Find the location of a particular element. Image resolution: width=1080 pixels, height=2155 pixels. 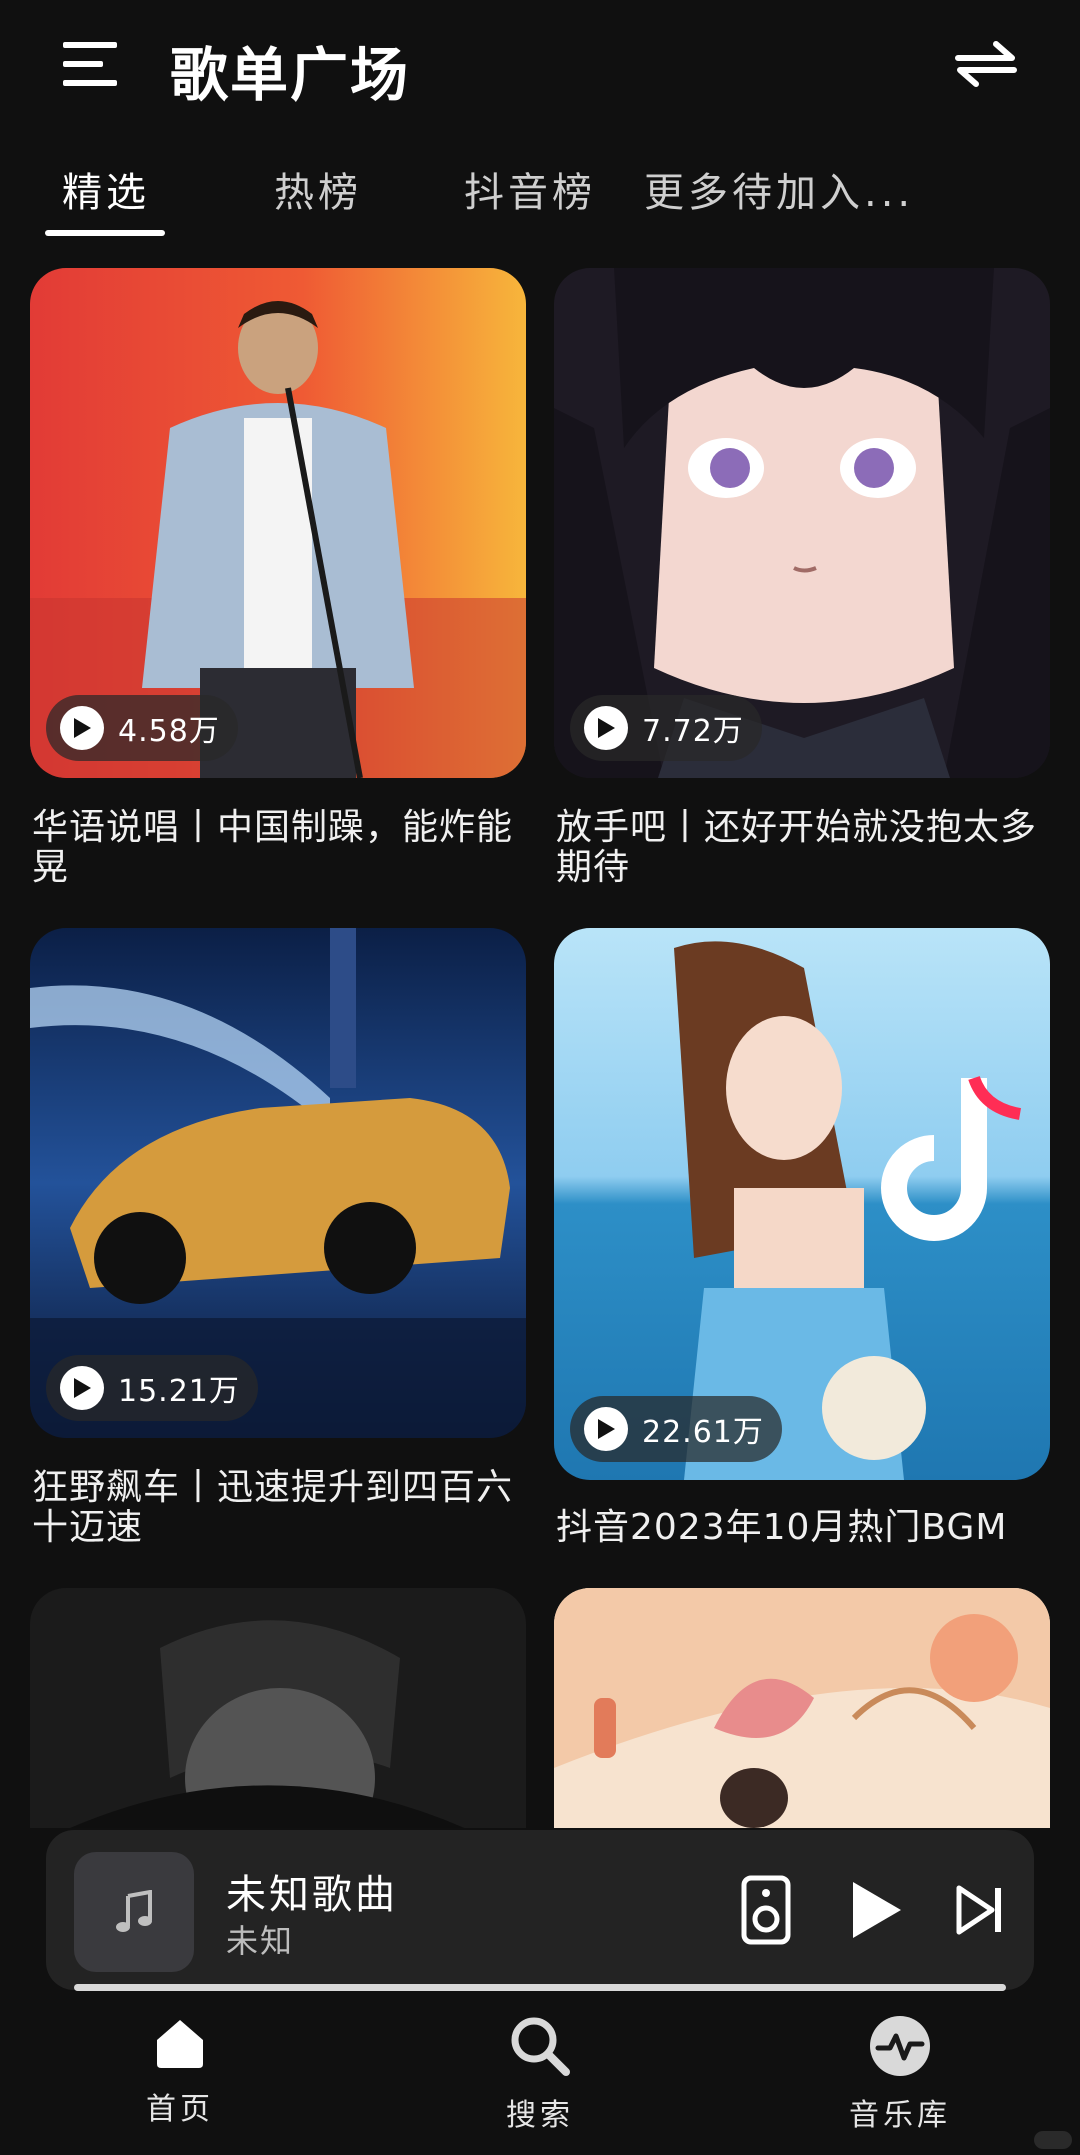

active-tab-indicator is located at coordinates (105, 233).